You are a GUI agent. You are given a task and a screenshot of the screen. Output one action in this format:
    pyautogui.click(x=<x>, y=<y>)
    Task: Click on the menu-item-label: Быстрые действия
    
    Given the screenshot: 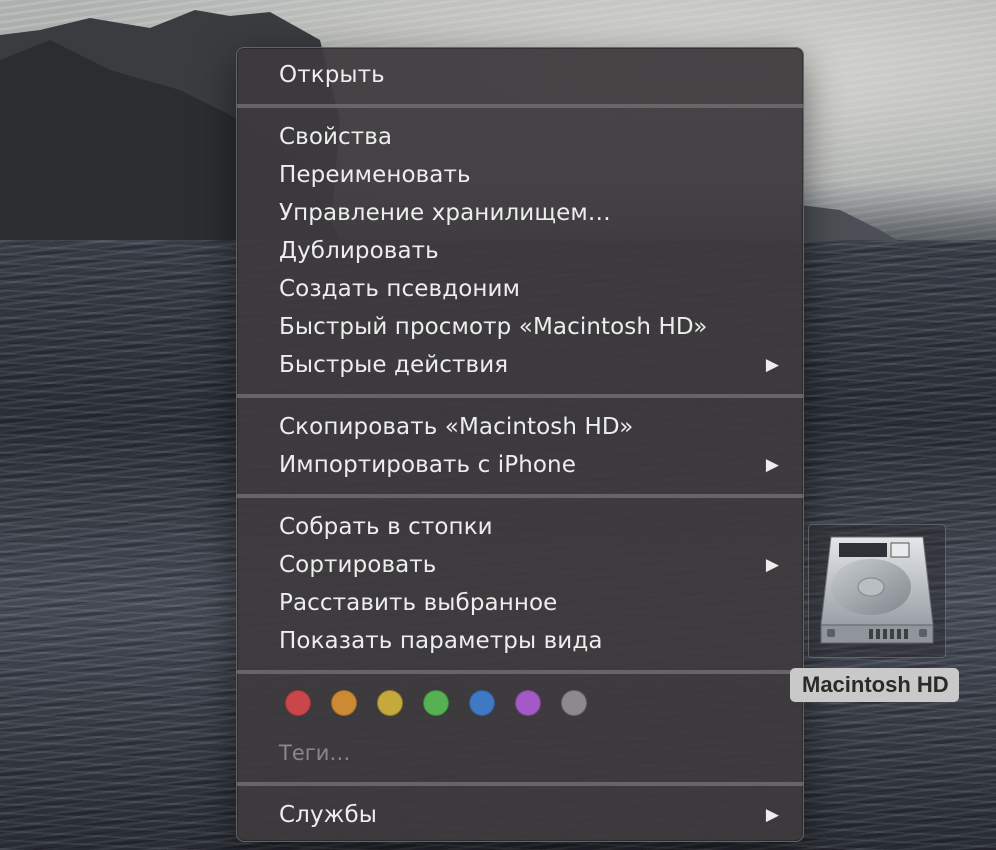 What is the action you would take?
    pyautogui.click(x=394, y=365)
    